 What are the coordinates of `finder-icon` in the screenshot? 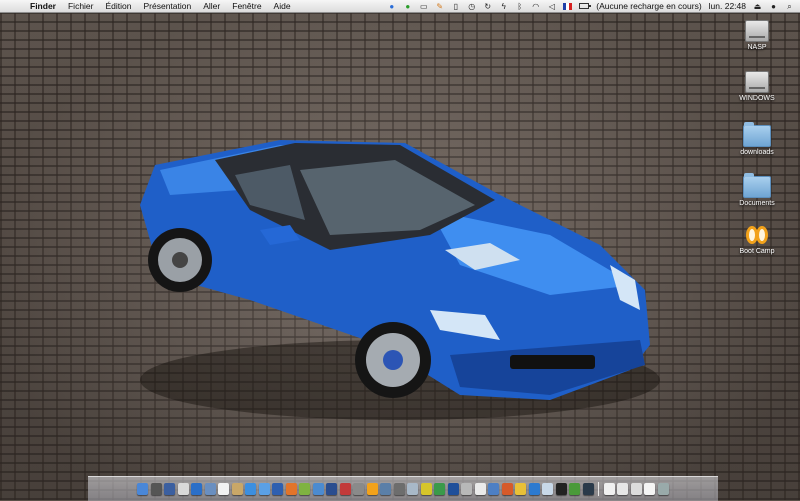 It's located at (143, 489).